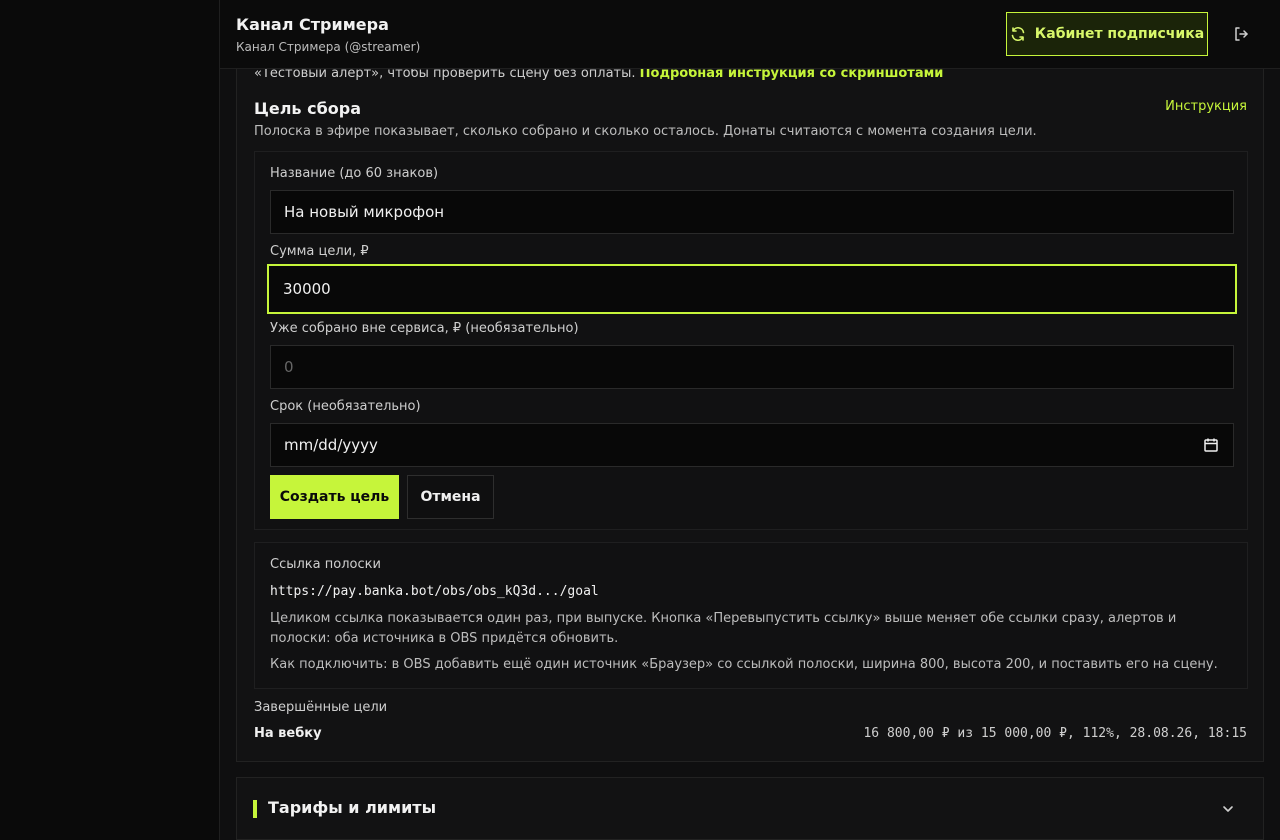  What do you see at coordinates (752, 367) in the screenshot?
I see `collected-outside-input: 0` at bounding box center [752, 367].